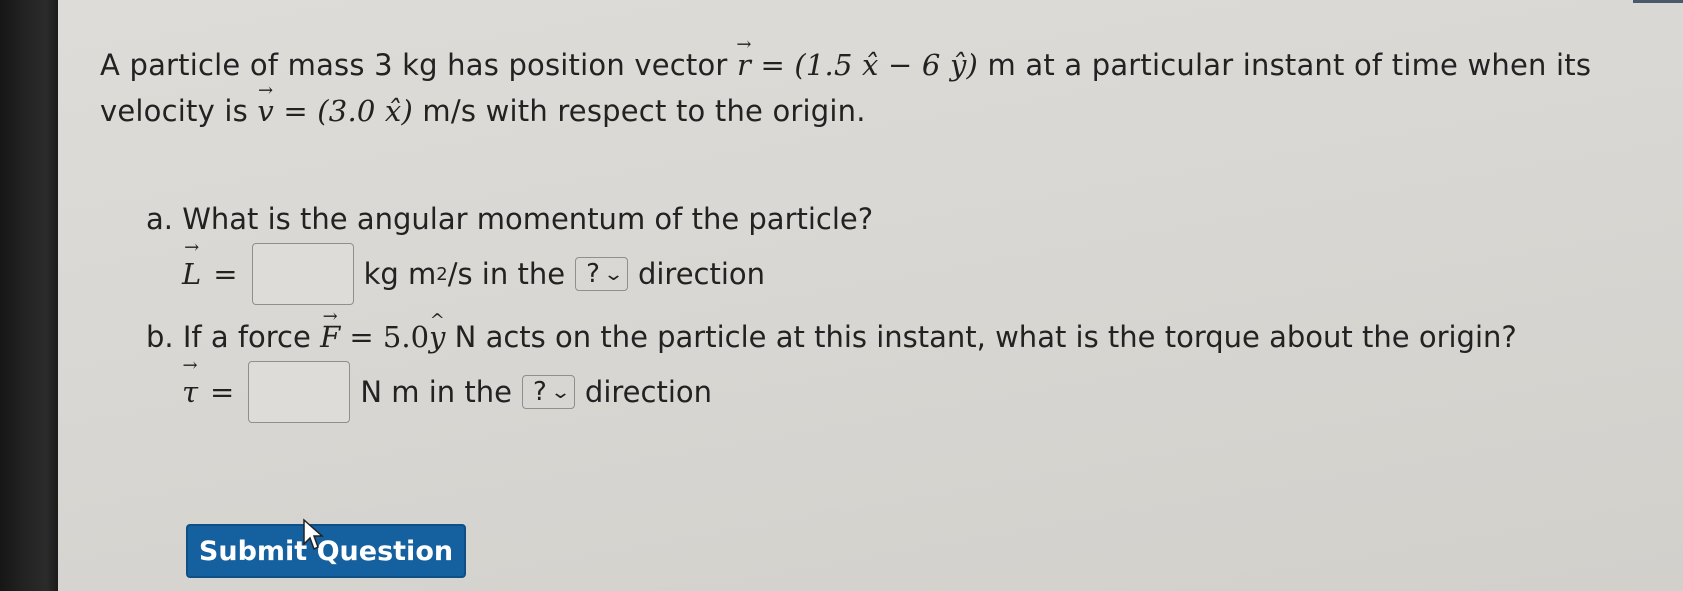  Describe the element at coordinates (506, 274) in the screenshot. I see `part-a-units-after: /s in the` at that location.